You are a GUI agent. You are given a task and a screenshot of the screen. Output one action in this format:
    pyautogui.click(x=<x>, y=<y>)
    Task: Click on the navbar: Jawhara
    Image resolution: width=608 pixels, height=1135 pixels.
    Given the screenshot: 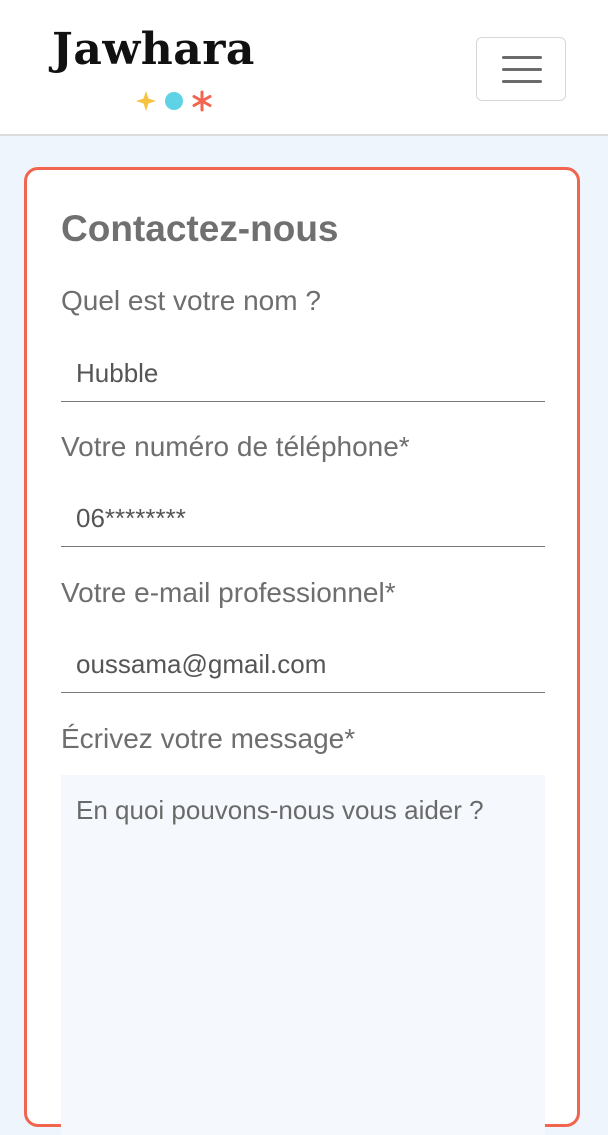 What is the action you would take?
    pyautogui.click(x=304, y=68)
    